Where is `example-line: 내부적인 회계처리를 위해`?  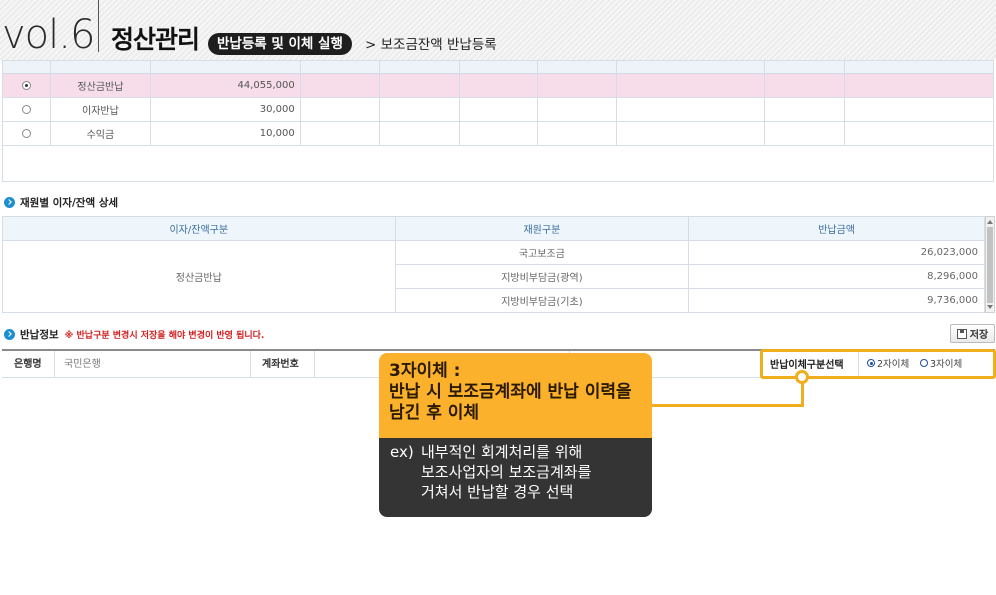 example-line: 내부적인 회계처리를 위해 is located at coordinates (502, 452).